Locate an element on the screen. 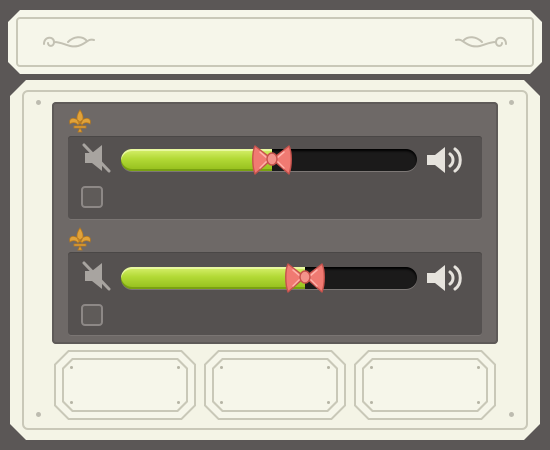  slider-1-mute-checkbox is located at coordinates (92, 197).